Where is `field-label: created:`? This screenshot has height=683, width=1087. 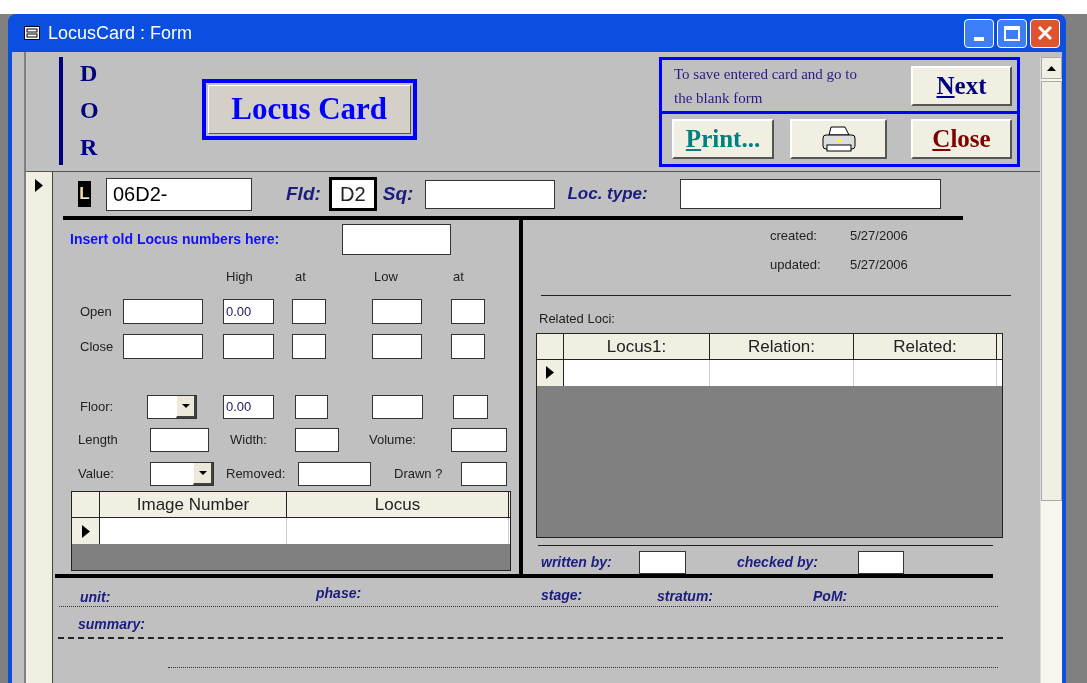
field-label: created: is located at coordinates (794, 236).